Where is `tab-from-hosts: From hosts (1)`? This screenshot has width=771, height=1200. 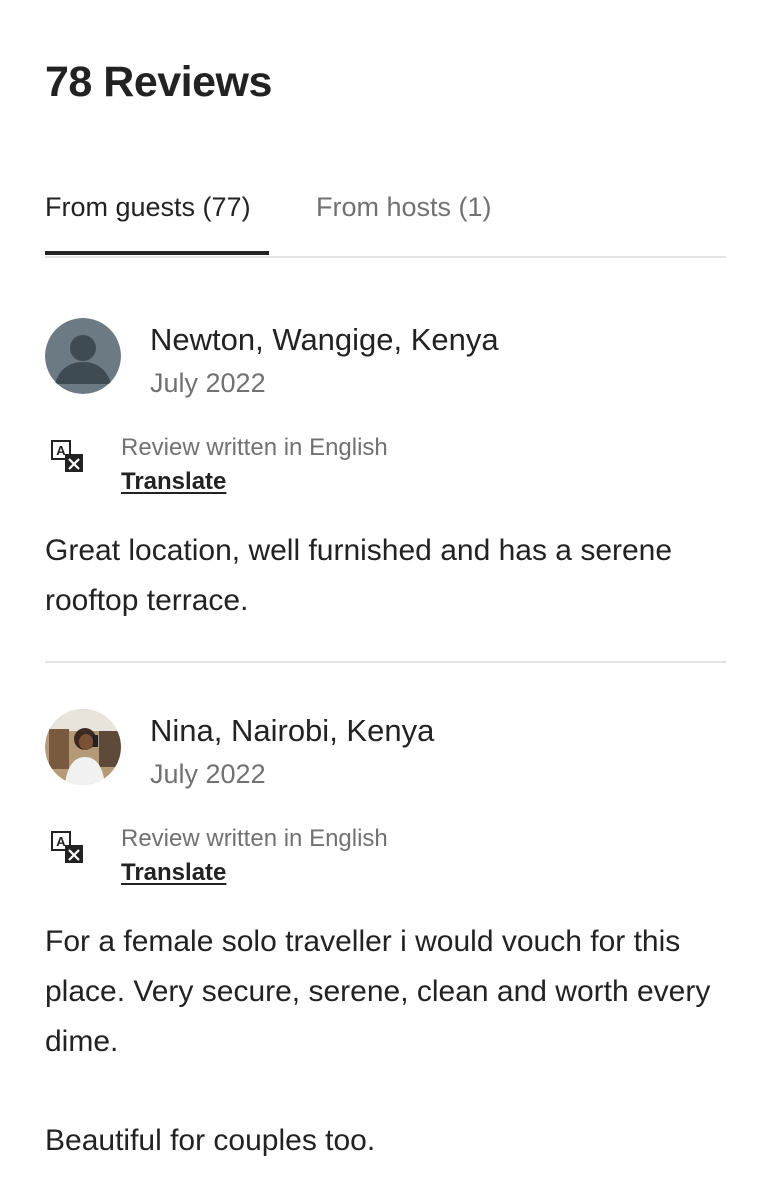 tab-from-hosts: From hosts (1) is located at coordinates (404, 207).